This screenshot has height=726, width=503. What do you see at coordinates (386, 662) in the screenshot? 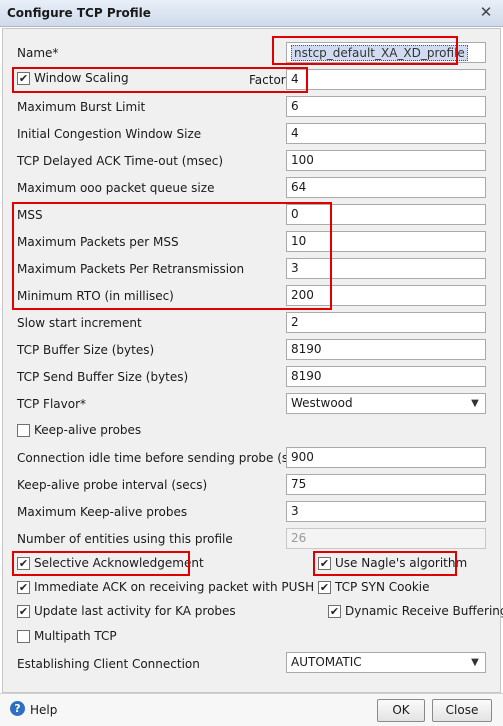
I see `establishing-select: AUTOMATIC ▼` at bounding box center [386, 662].